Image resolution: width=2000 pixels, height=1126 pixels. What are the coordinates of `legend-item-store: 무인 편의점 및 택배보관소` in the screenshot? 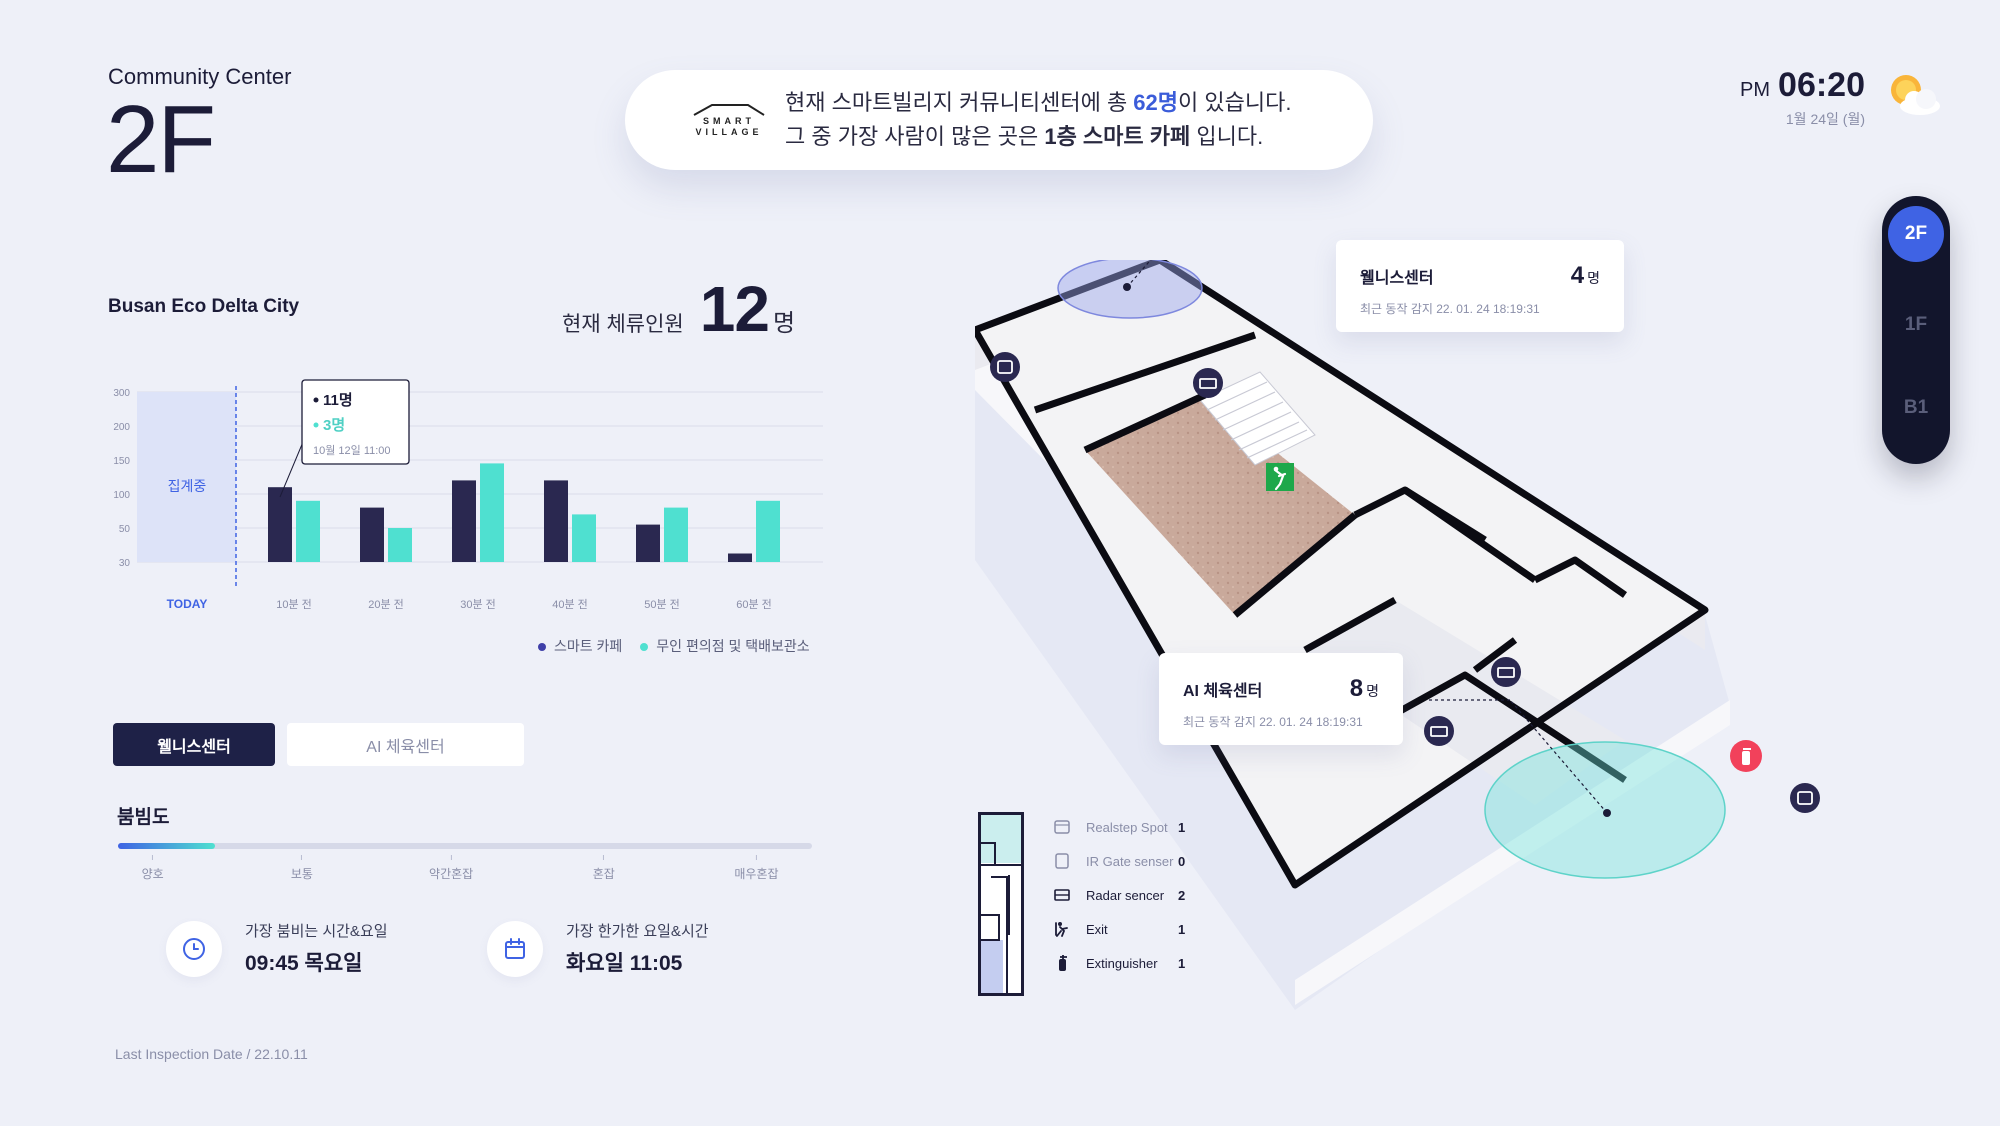 It's located at (725, 646).